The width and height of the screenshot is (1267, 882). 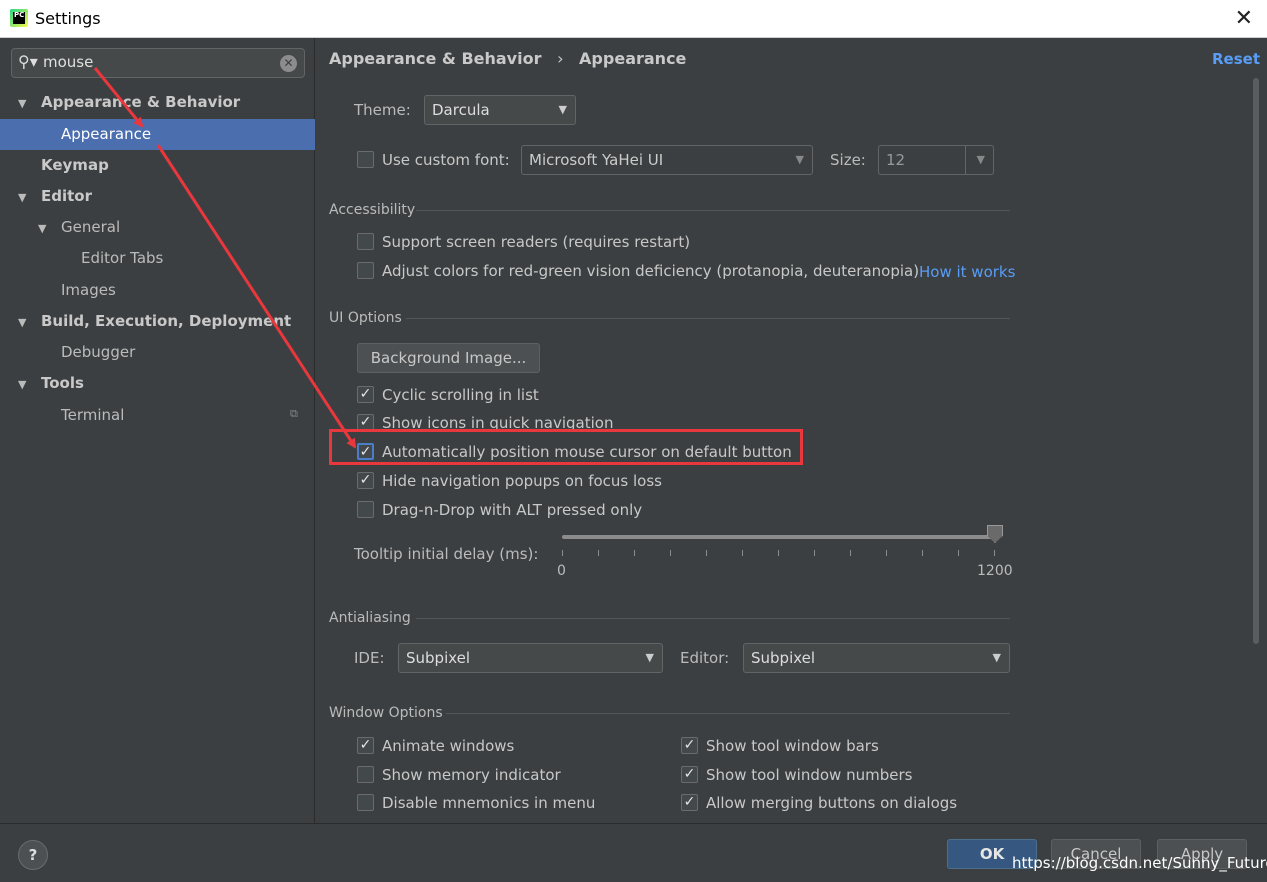 What do you see at coordinates (386, 713) in the screenshot?
I see `window-options-section-title: Window Options` at bounding box center [386, 713].